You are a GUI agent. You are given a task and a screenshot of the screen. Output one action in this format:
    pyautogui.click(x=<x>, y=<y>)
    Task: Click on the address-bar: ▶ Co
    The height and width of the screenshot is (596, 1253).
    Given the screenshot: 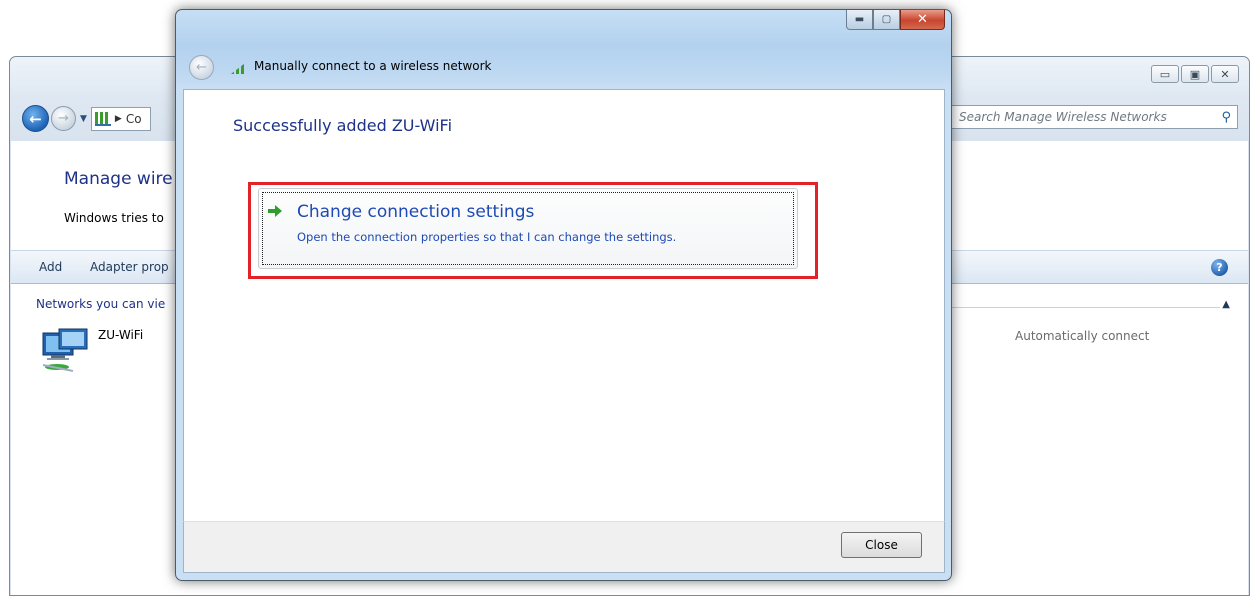 What is the action you would take?
    pyautogui.click(x=120, y=118)
    